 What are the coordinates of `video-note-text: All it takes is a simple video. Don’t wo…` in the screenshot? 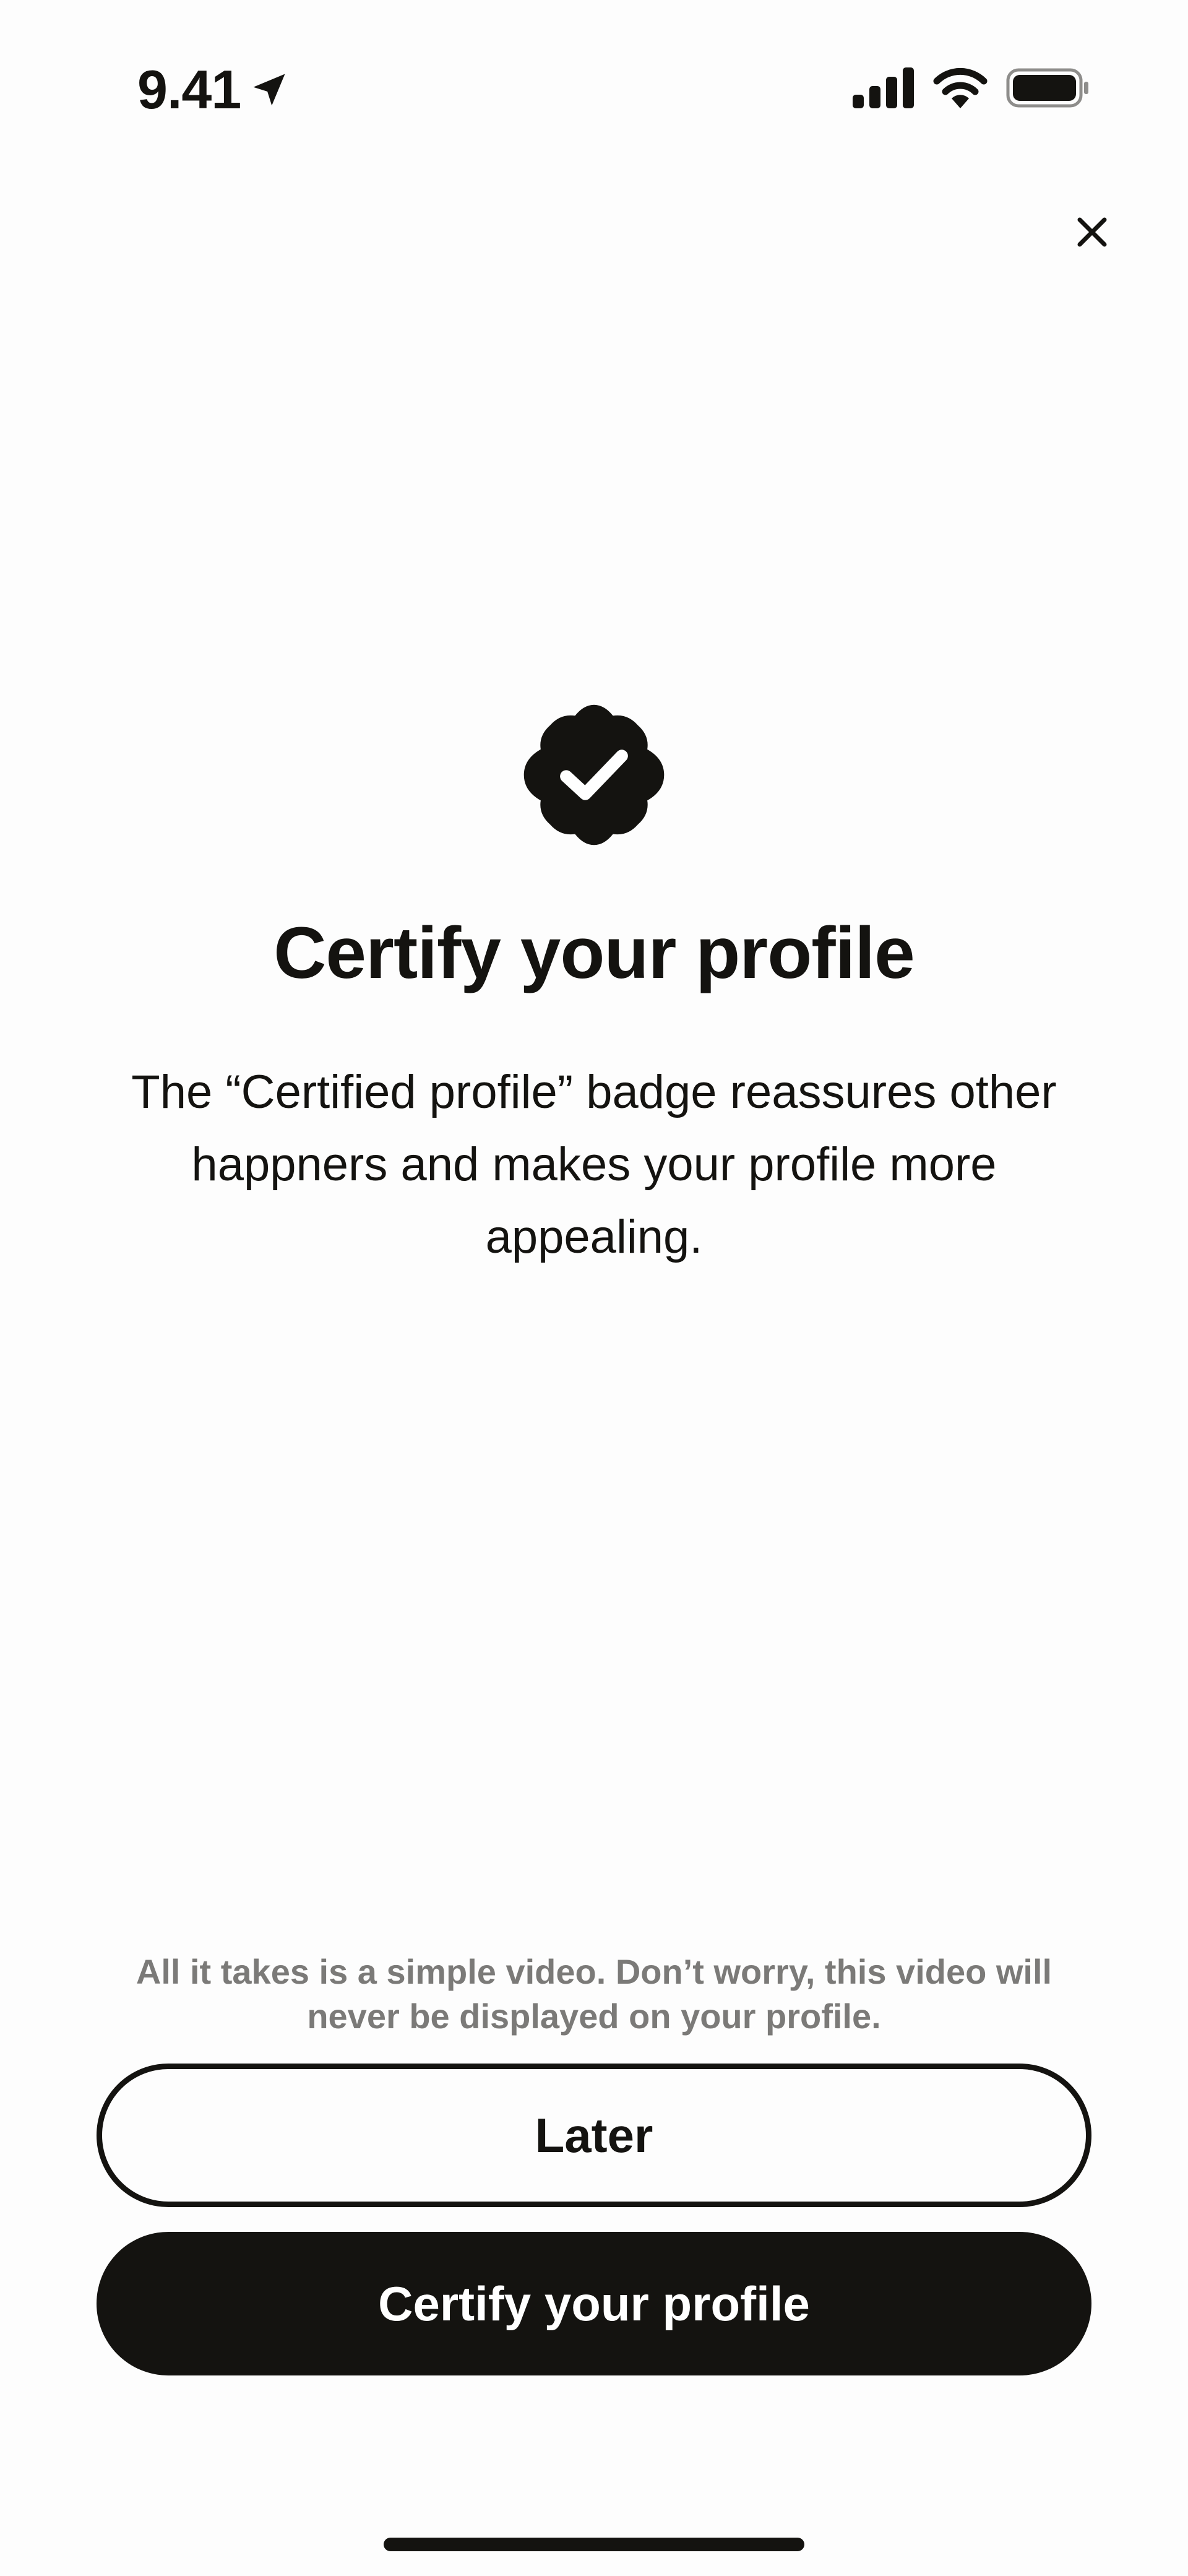 It's located at (594, 1994).